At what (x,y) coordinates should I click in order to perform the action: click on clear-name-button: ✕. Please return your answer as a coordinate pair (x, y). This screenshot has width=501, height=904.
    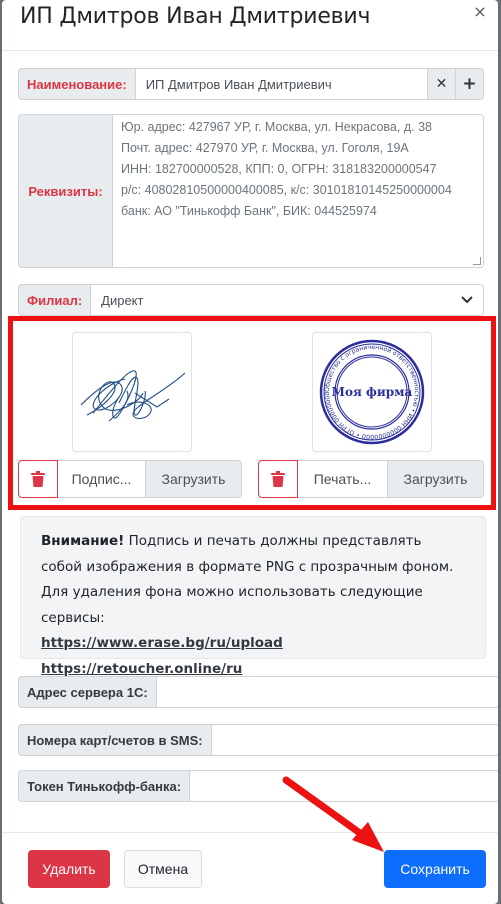
    Looking at the image, I should click on (442, 84).